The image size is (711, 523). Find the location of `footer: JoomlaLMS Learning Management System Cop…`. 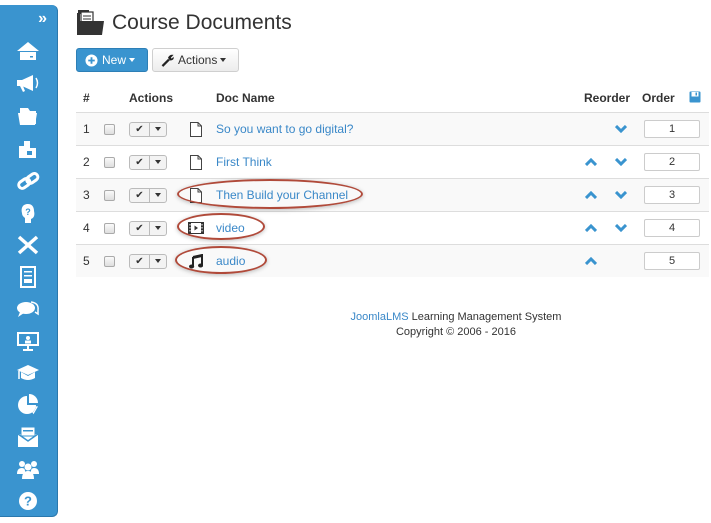

footer: JoomlaLMS Learning Management System Cop… is located at coordinates (456, 325).